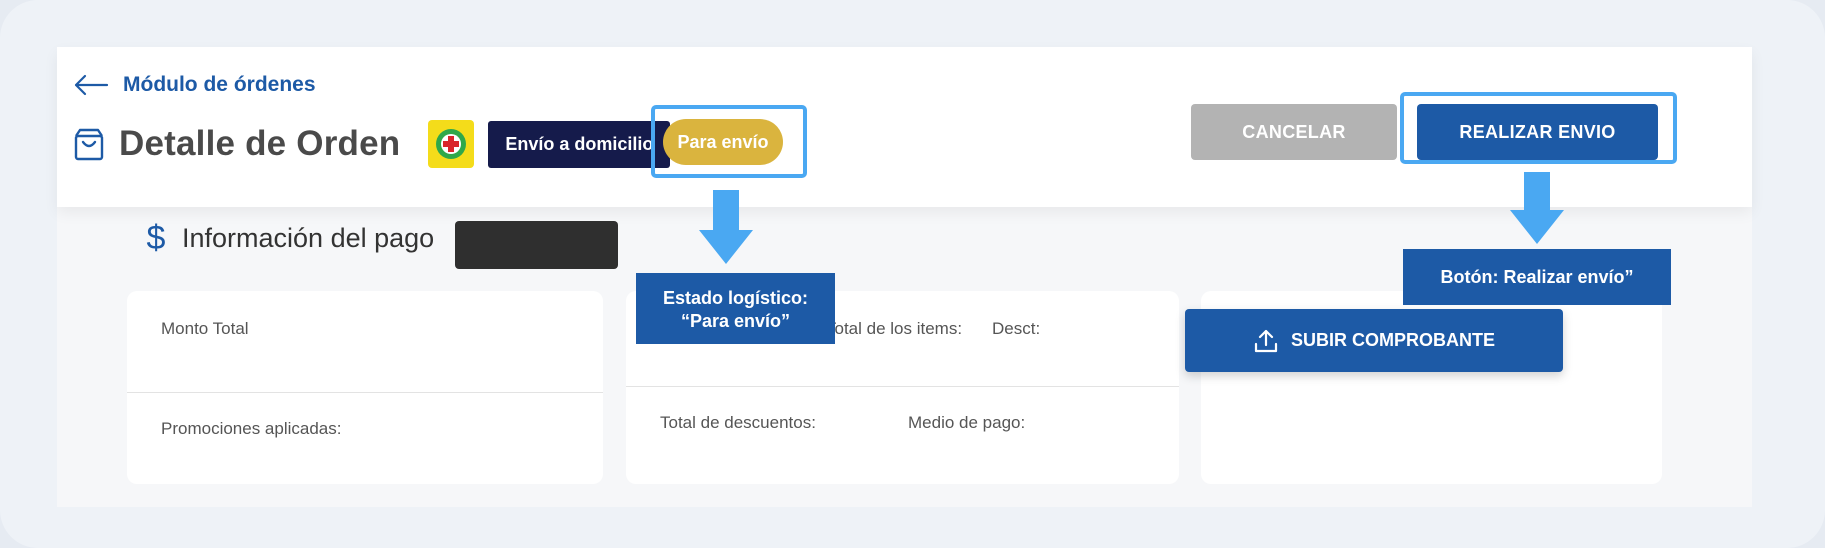 Image resolution: width=1825 pixels, height=548 pixels. I want to click on status-highlight-box, so click(729, 141).